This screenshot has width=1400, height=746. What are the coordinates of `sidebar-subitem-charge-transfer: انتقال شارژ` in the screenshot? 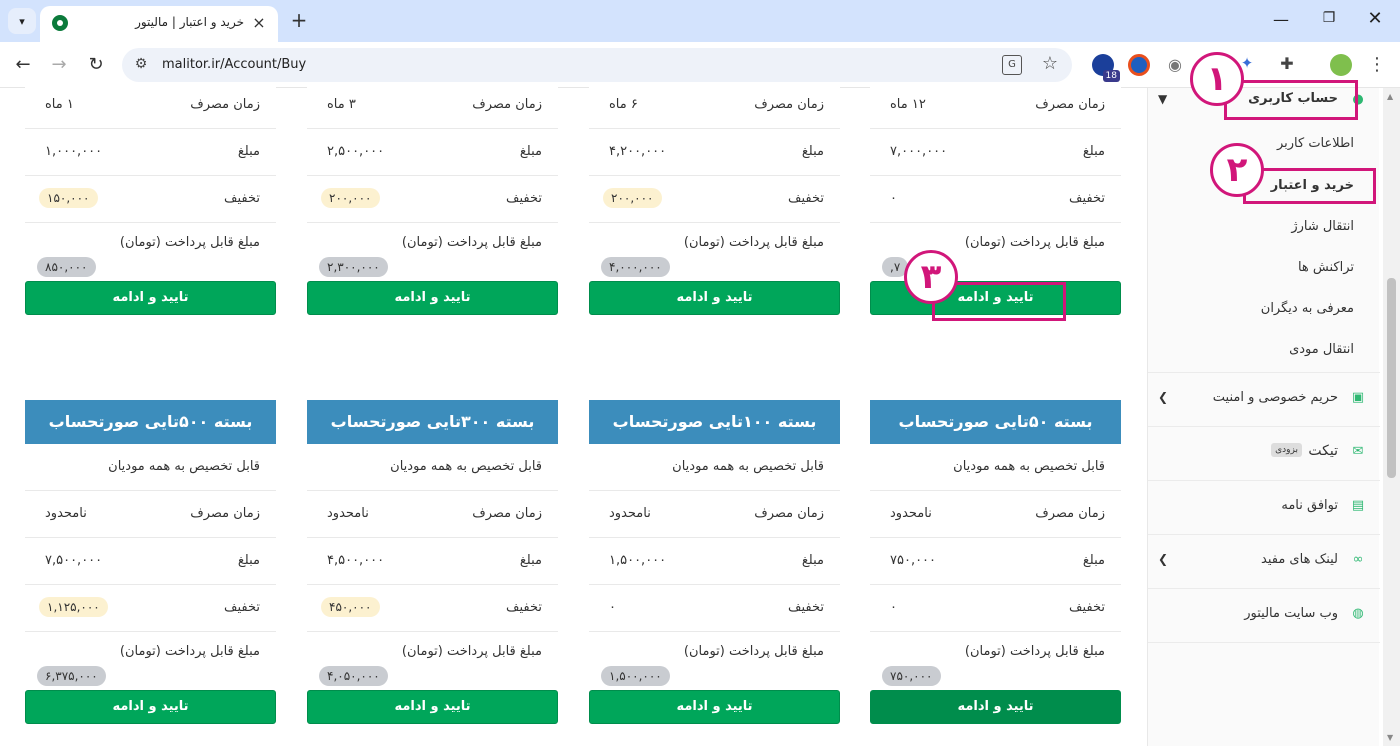 It's located at (1264, 227).